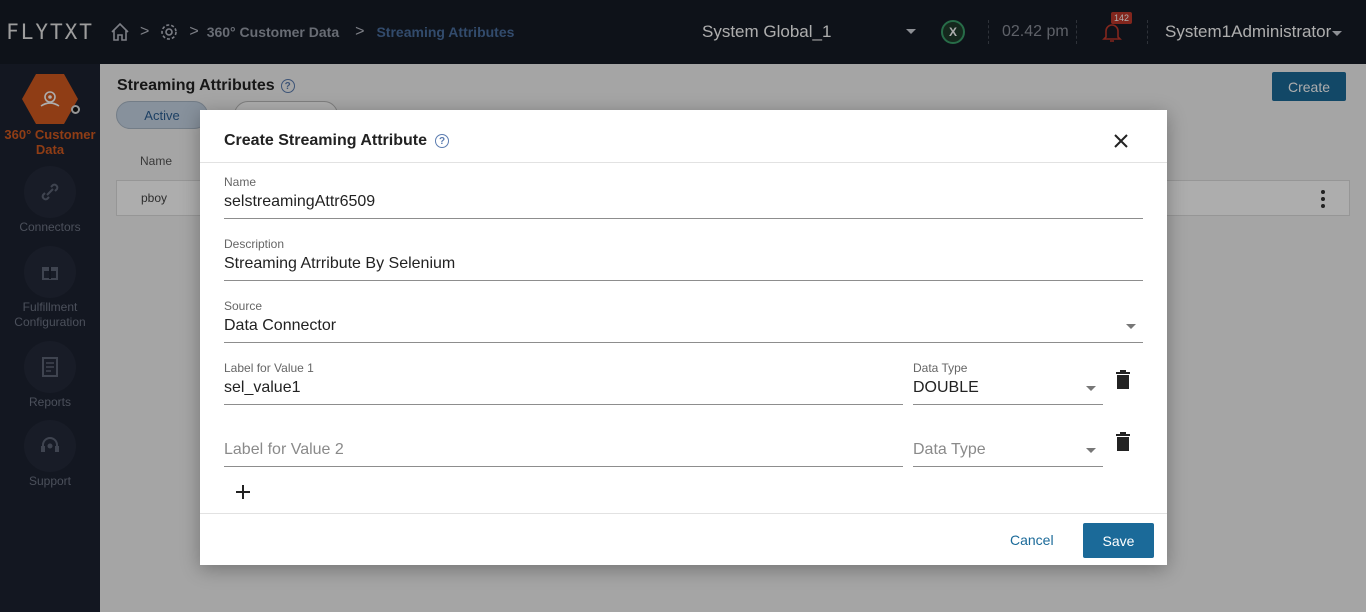 The height and width of the screenshot is (612, 1366). What do you see at coordinates (563, 383) in the screenshot?
I see `value1-label-field: Label for Value 1 sel_value1` at bounding box center [563, 383].